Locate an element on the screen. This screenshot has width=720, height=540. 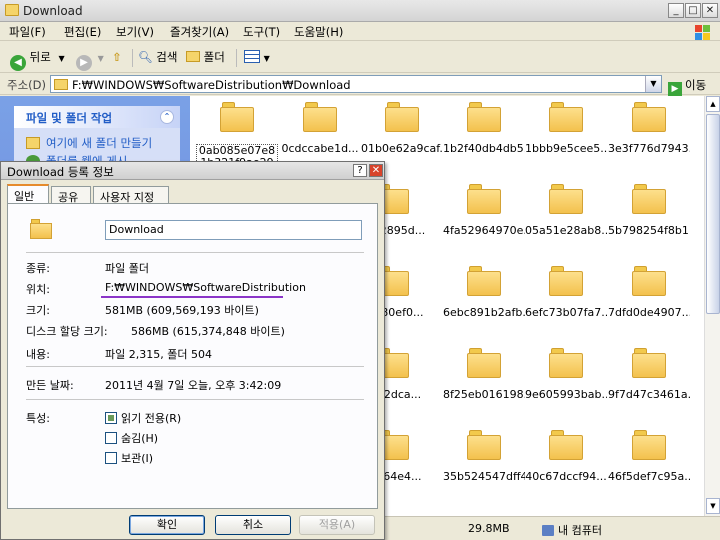
location-label: 위치: is located at coordinates (38, 289).